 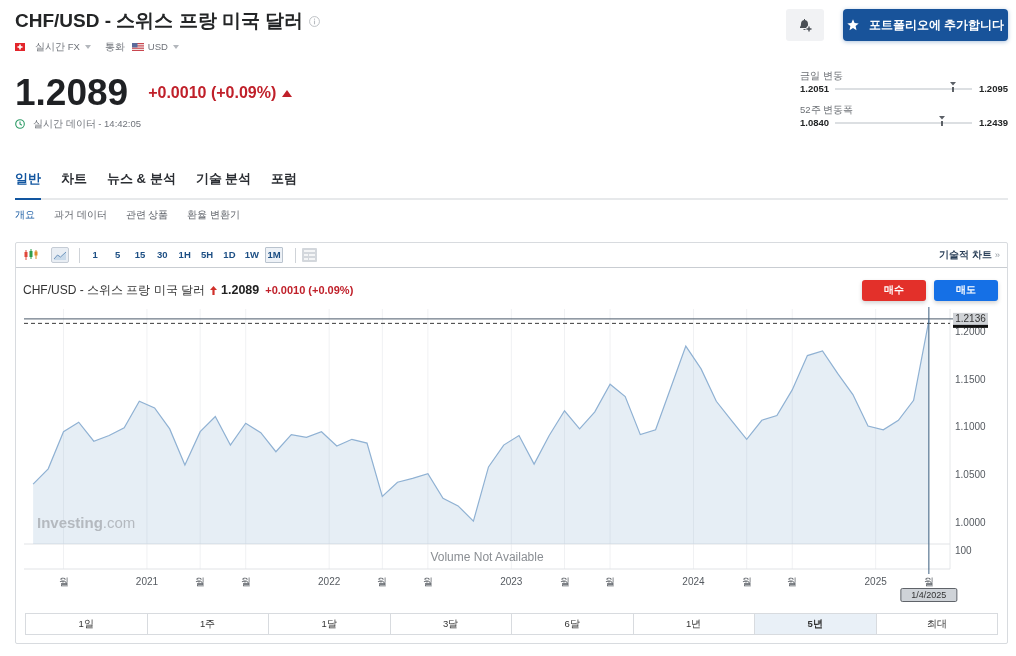 What do you see at coordinates (141, 185) in the screenshot?
I see `tab: 뉴스 & 분석` at bounding box center [141, 185].